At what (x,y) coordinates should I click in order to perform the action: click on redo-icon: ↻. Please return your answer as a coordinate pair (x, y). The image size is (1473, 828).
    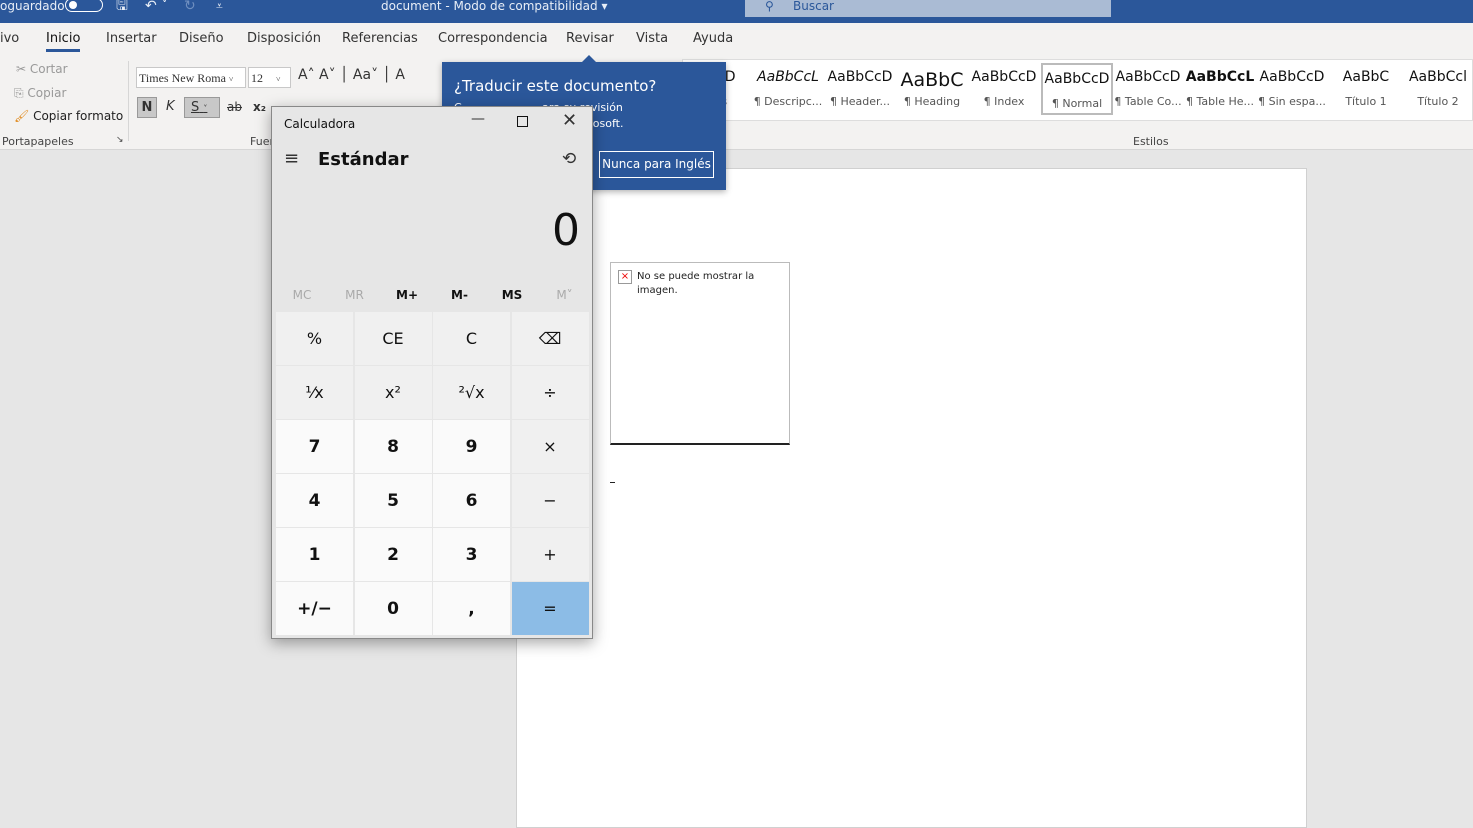
    Looking at the image, I should click on (190, 6).